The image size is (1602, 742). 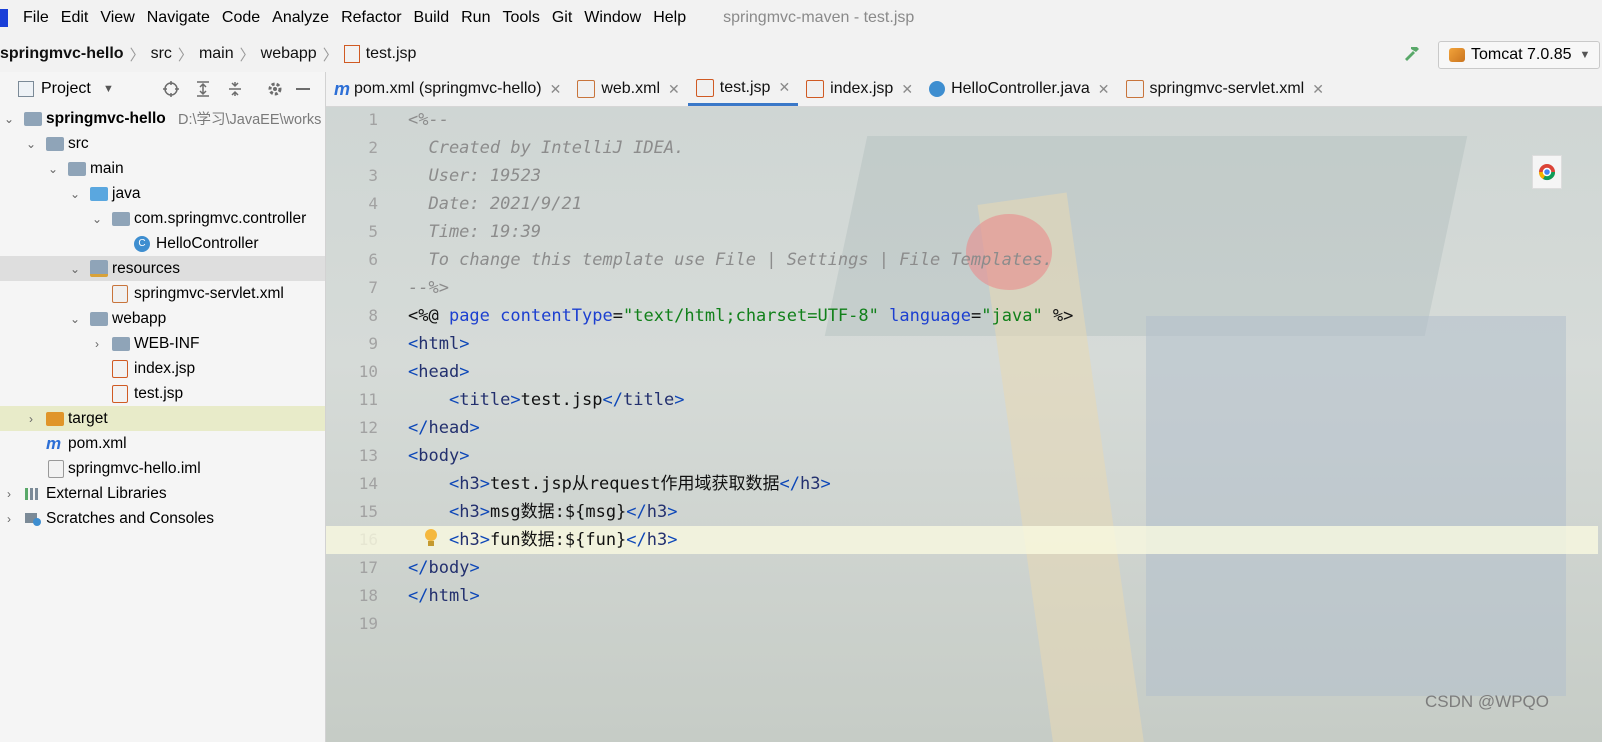 I want to click on tab-index-jsp: index.jsp ✕, so click(x=859, y=89).